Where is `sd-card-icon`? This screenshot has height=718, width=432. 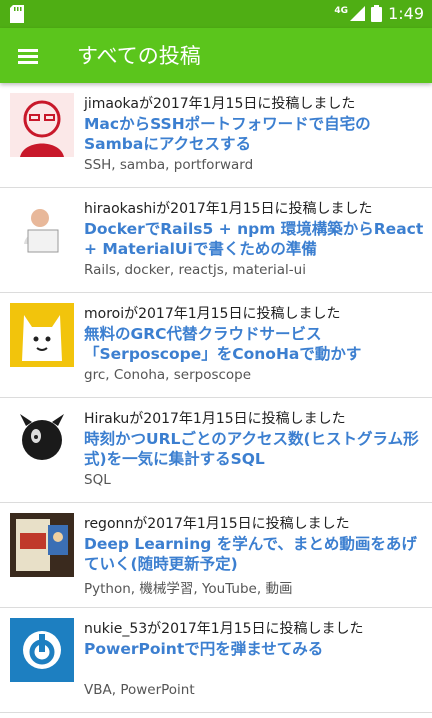 sd-card-icon is located at coordinates (17, 14).